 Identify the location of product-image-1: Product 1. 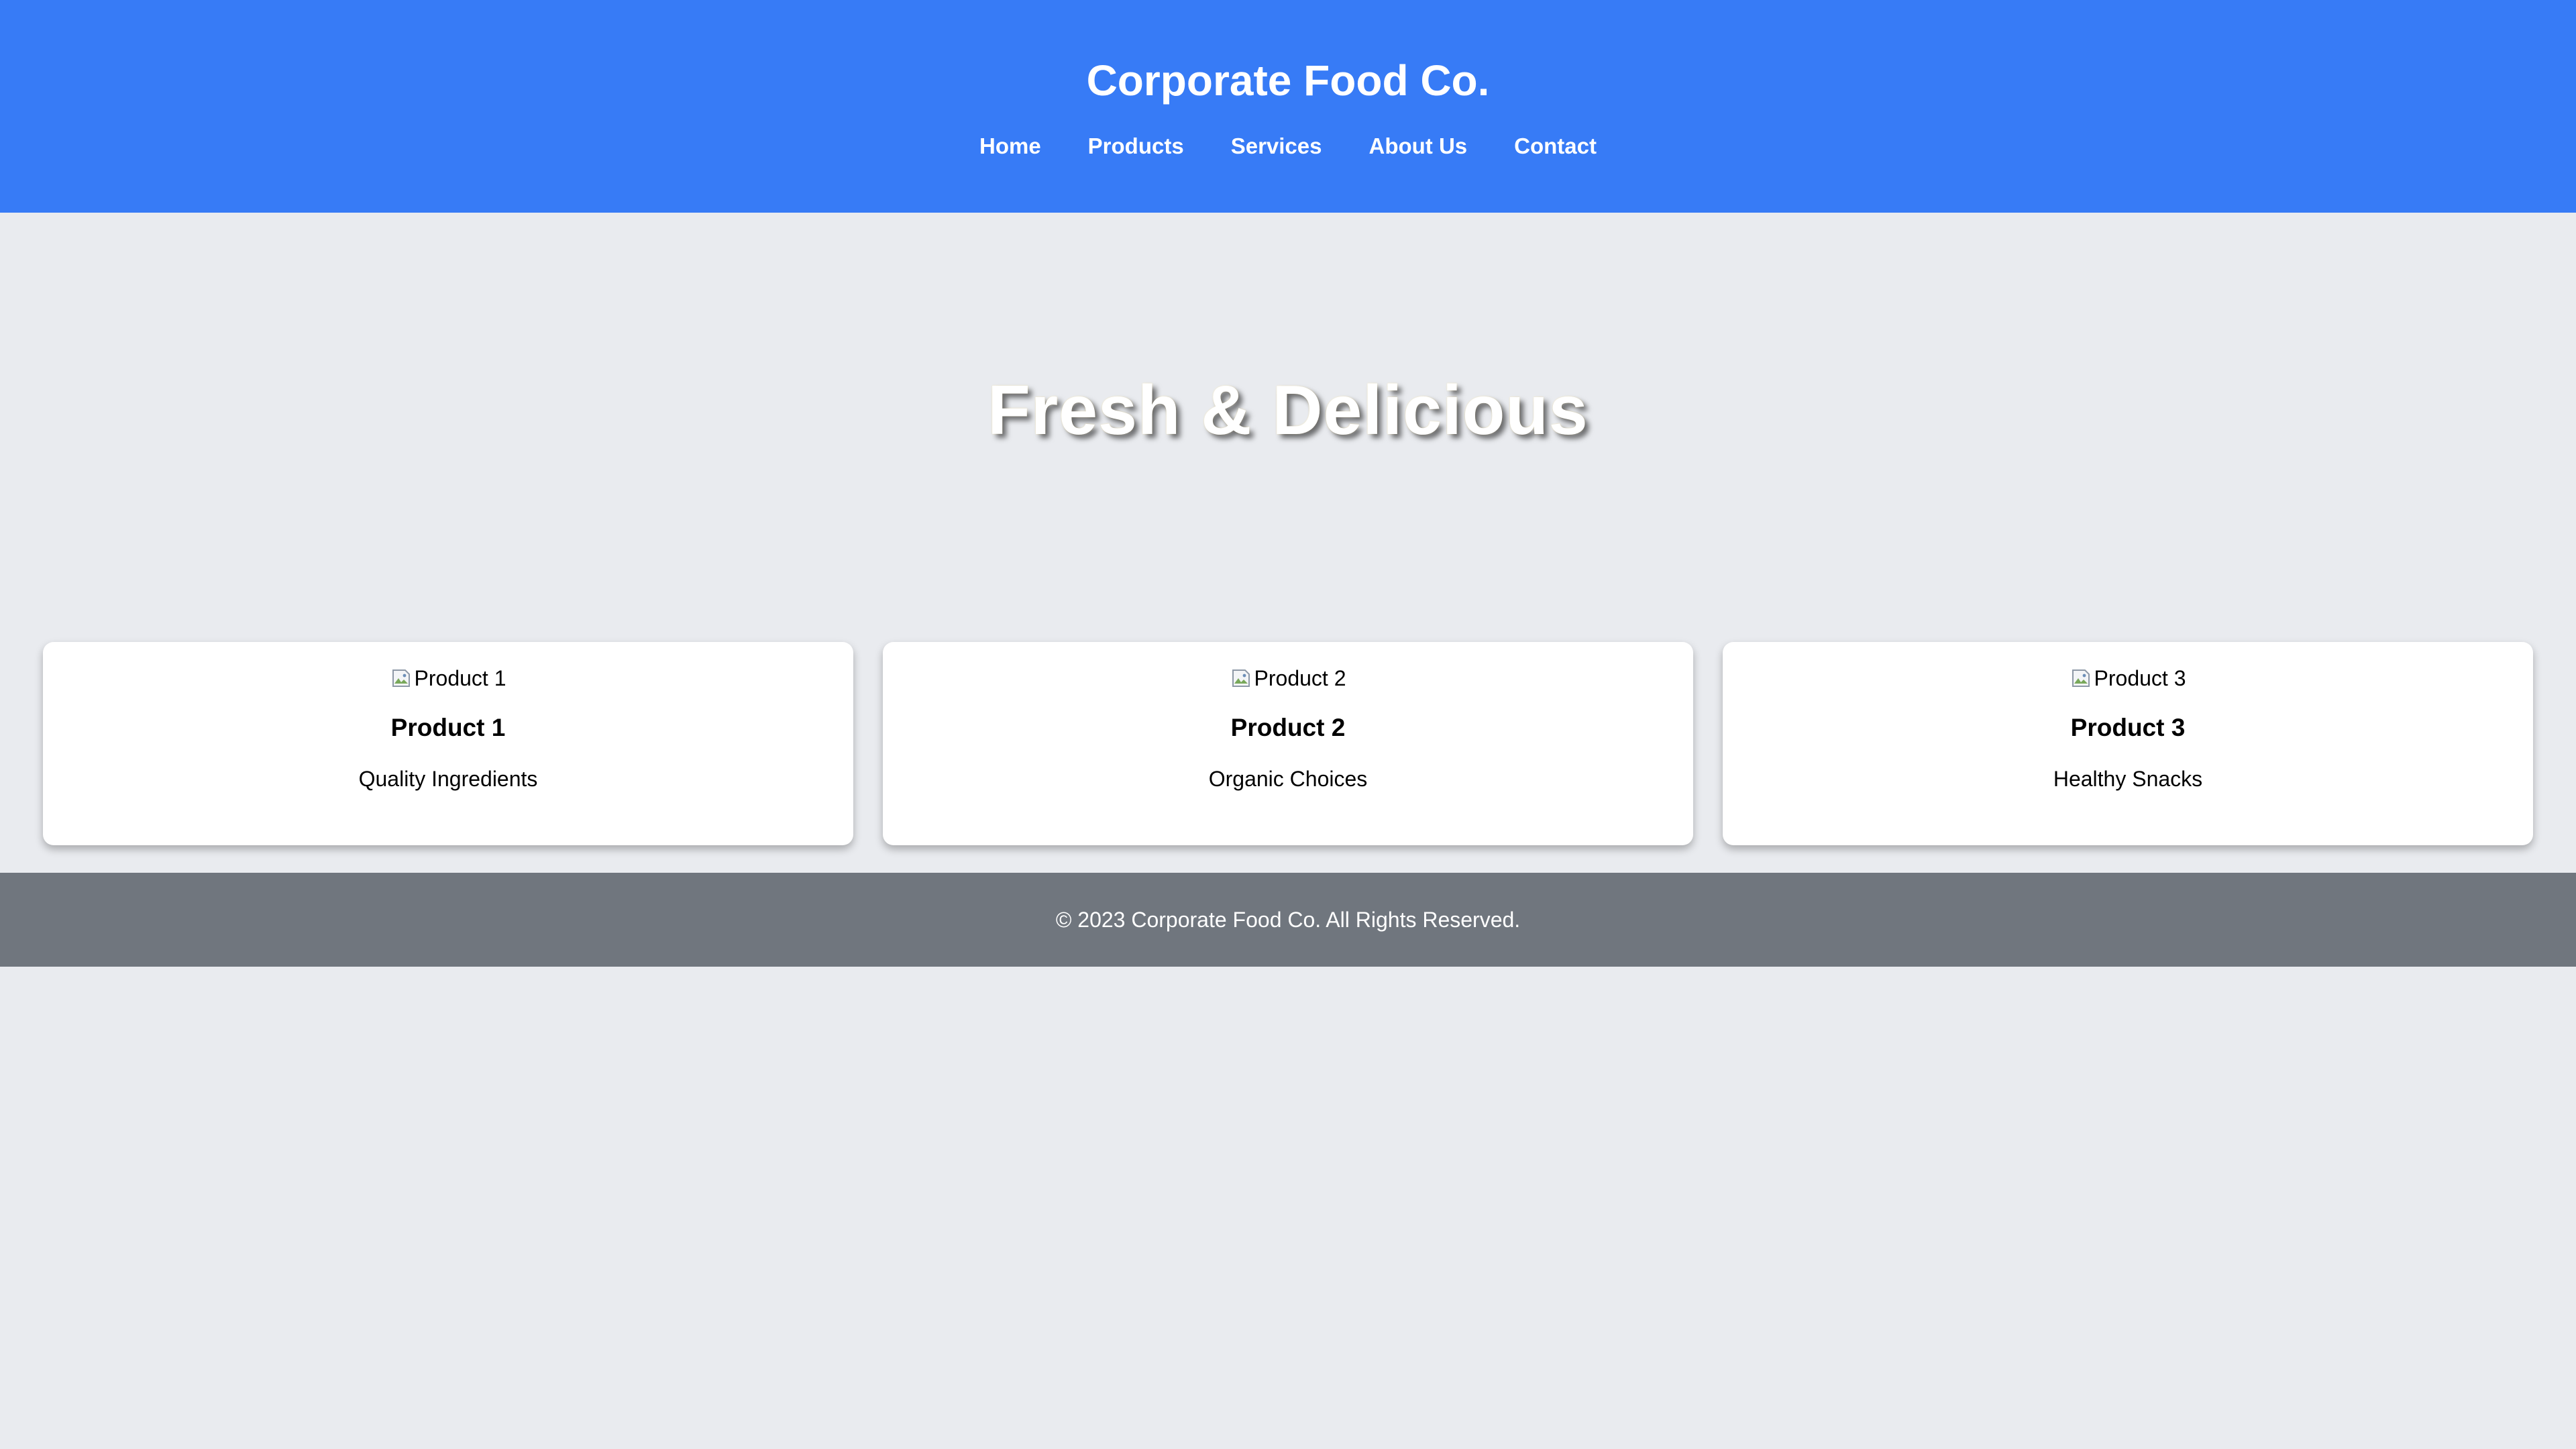
(448, 678).